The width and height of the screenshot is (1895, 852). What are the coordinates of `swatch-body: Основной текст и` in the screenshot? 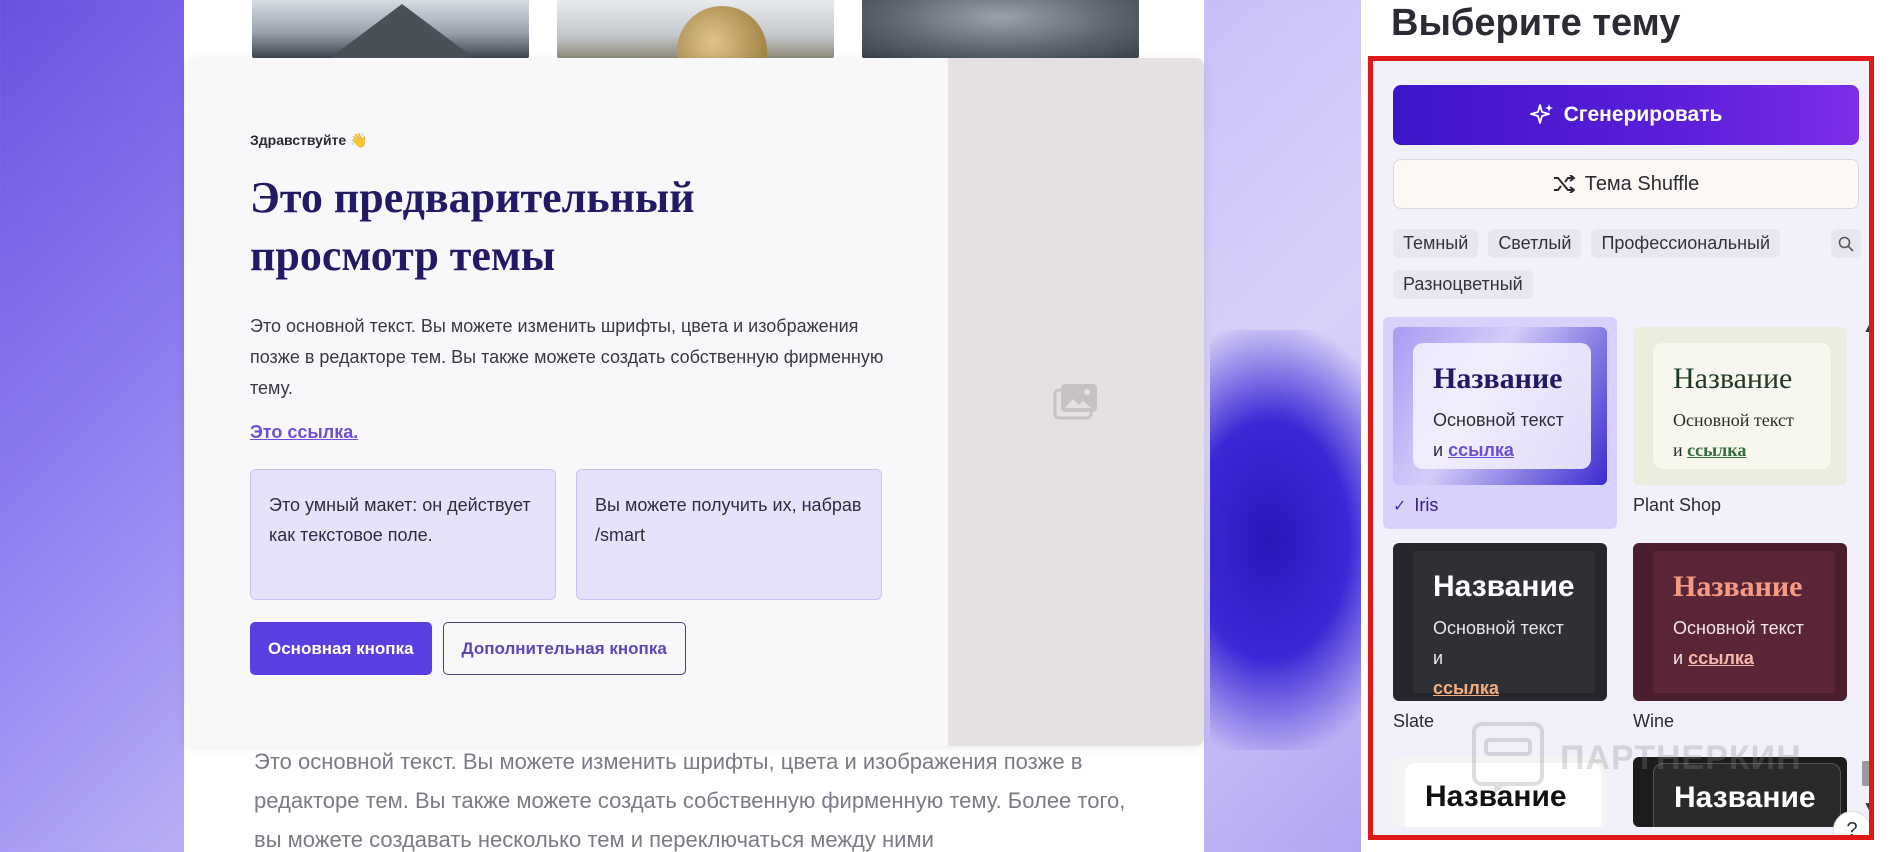 It's located at (1498, 643).